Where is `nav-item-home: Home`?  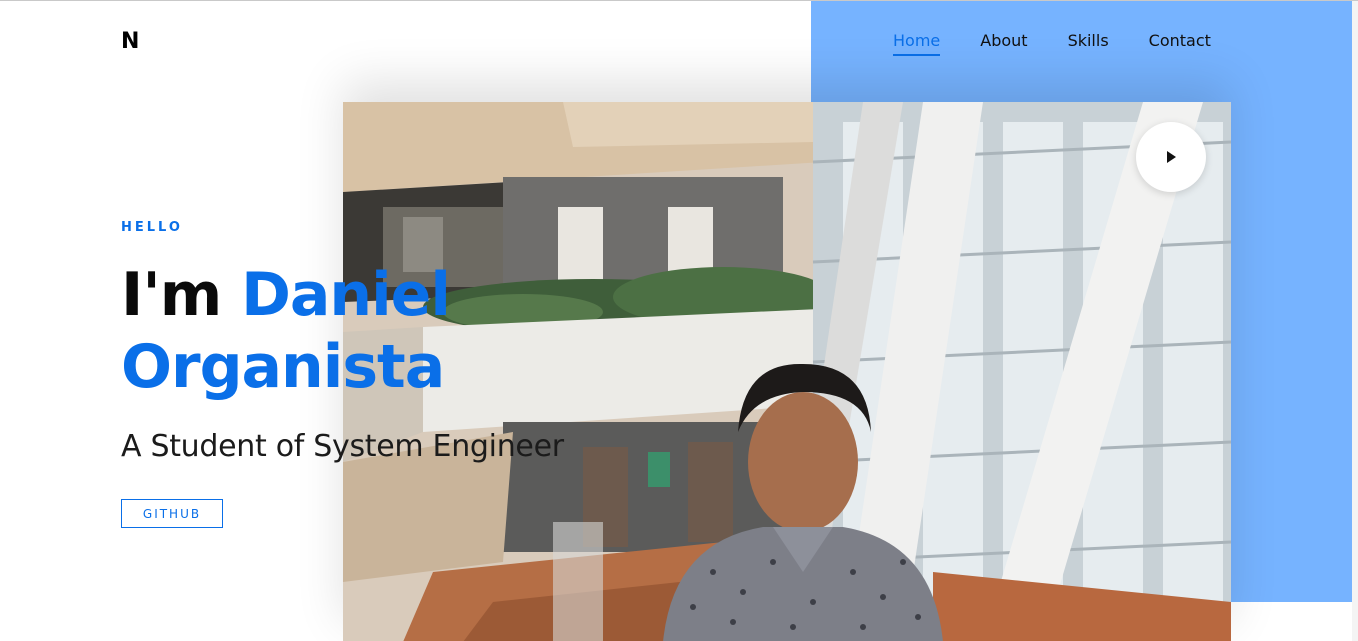
nav-item-home: Home is located at coordinates (917, 43).